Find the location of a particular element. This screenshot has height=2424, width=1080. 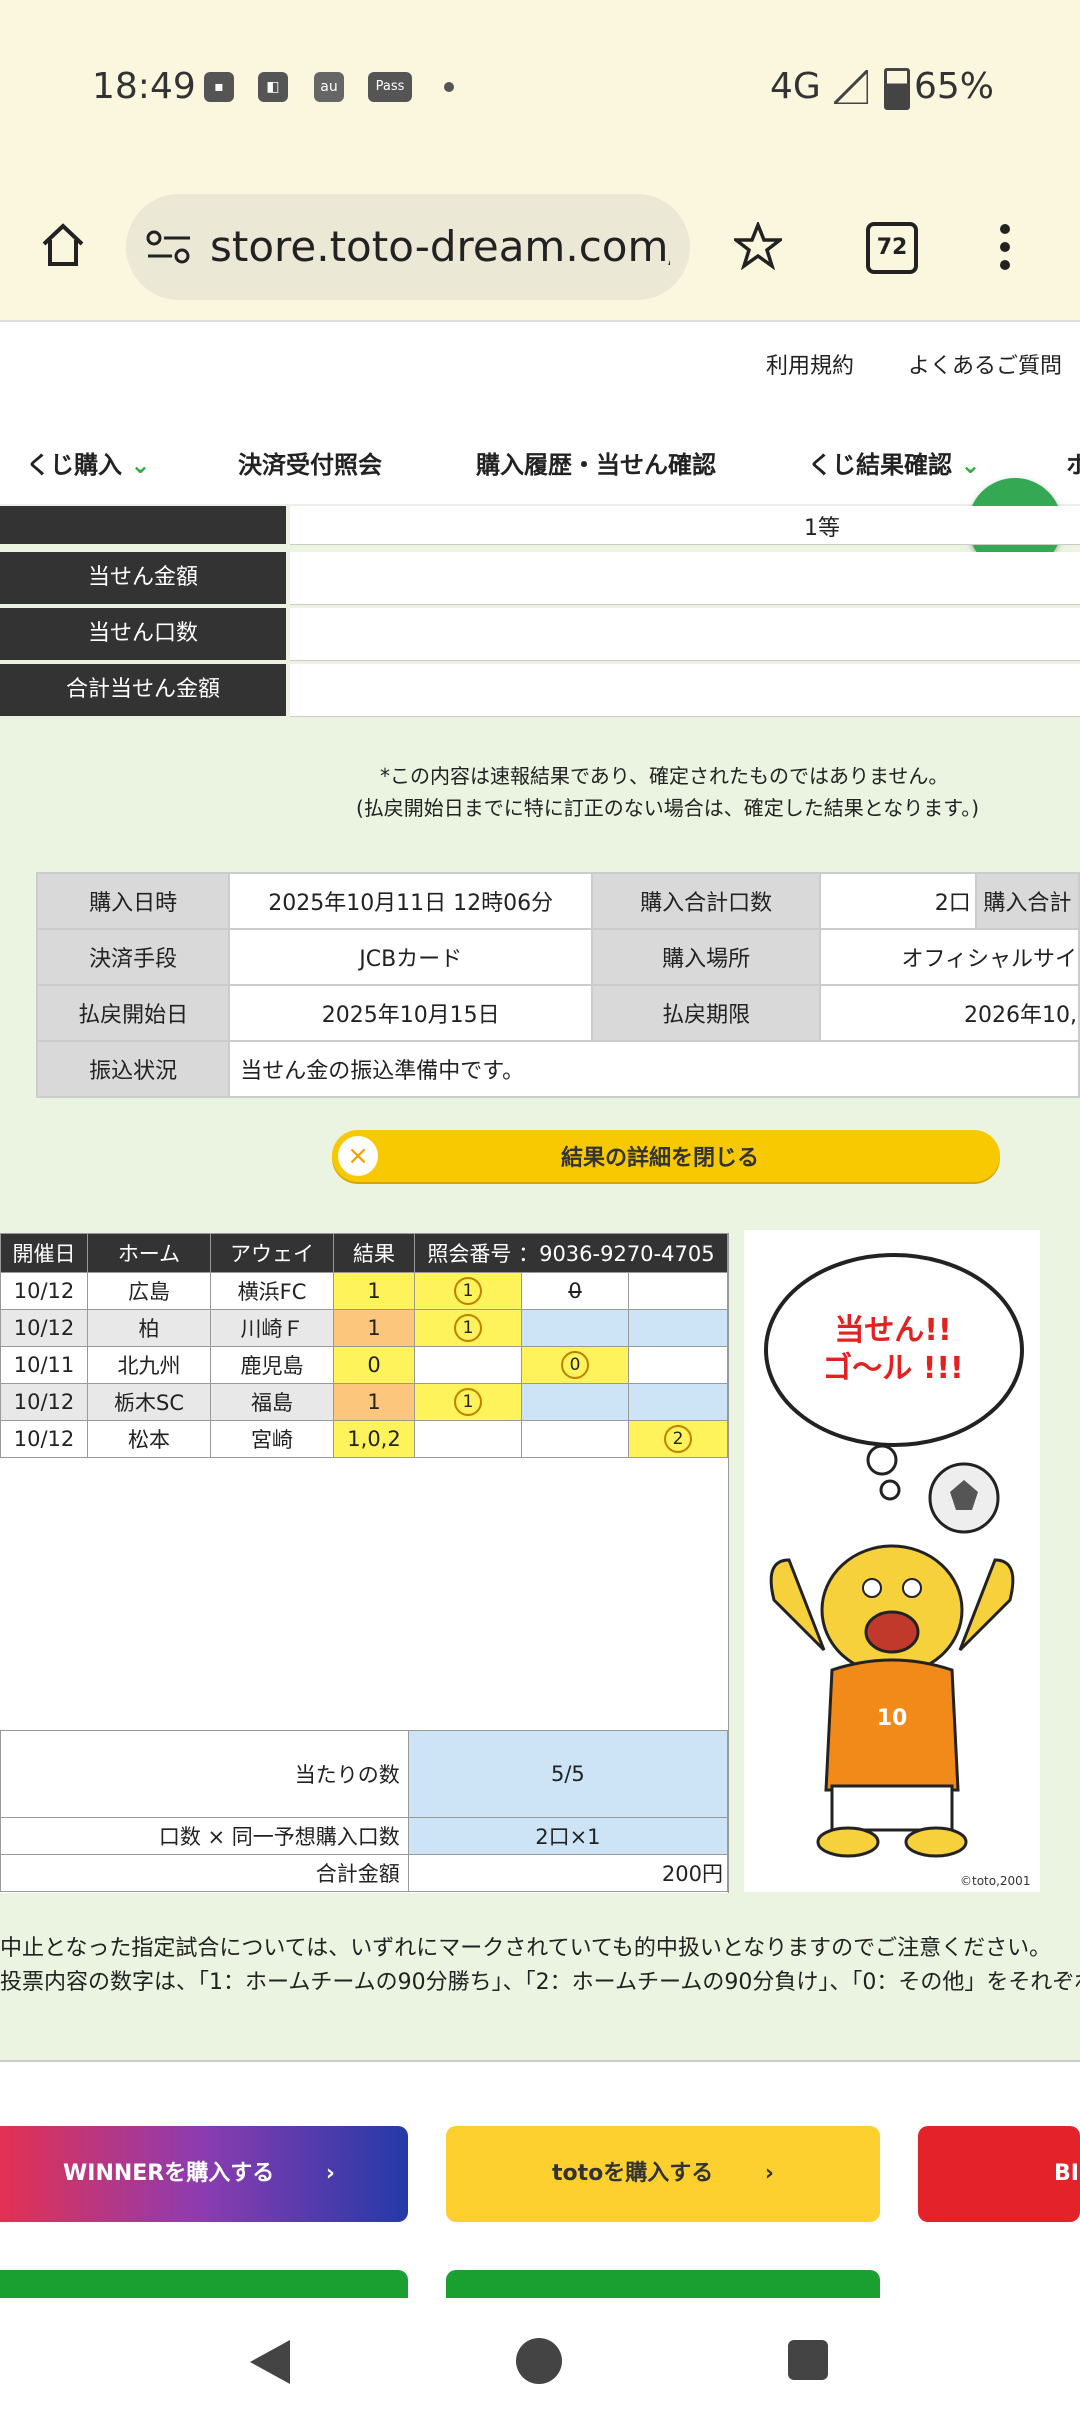

pass-icon: Pass is located at coordinates (390, 87).